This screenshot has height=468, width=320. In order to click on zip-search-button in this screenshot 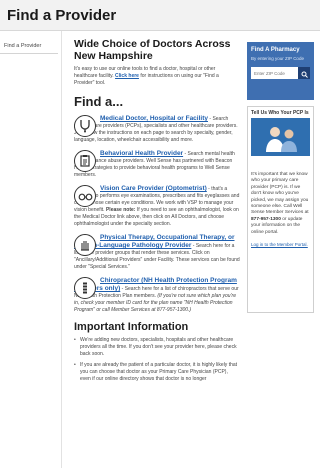, I will do `click(304, 73)`.